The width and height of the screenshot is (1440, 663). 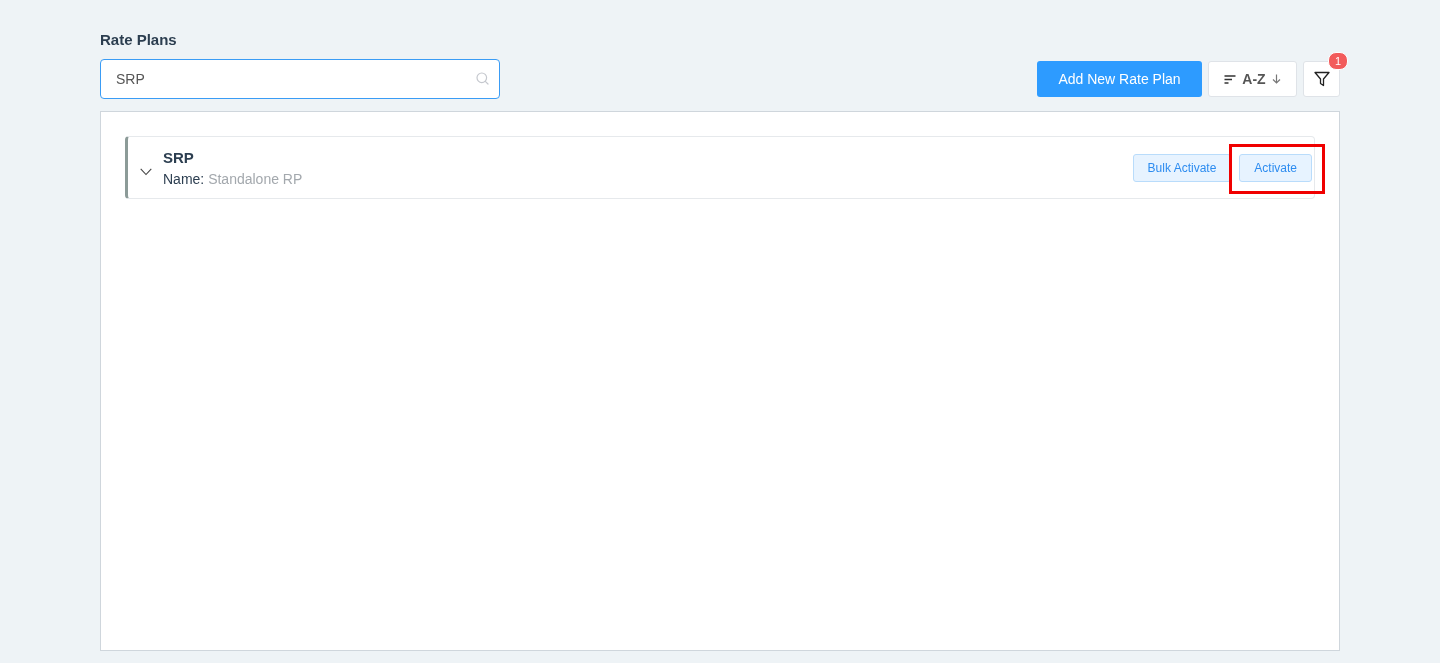 I want to click on arrow-down-icon, so click(x=1276, y=79).